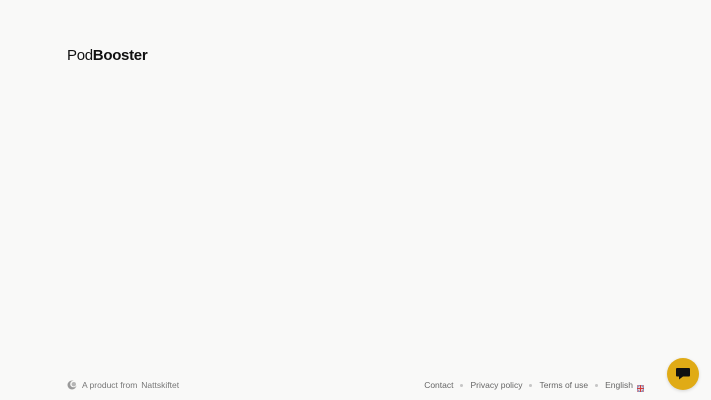 This screenshot has width=711, height=400. I want to click on privacy-policy-link: Privacy policy, so click(496, 385).